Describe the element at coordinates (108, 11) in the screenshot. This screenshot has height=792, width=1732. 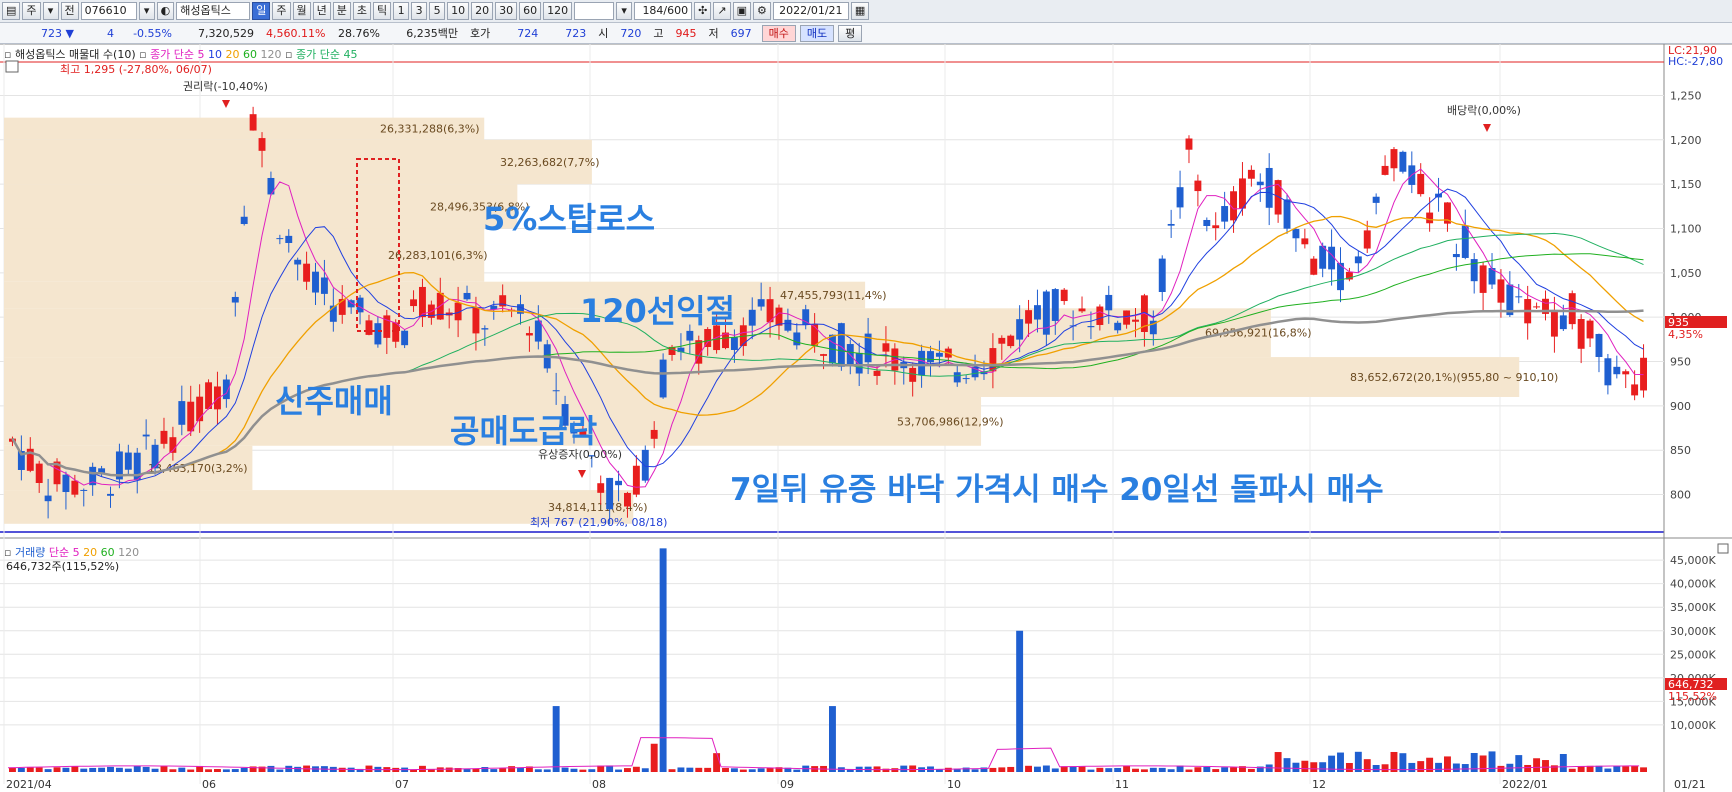
I see `stock-code-input: 076610` at that location.